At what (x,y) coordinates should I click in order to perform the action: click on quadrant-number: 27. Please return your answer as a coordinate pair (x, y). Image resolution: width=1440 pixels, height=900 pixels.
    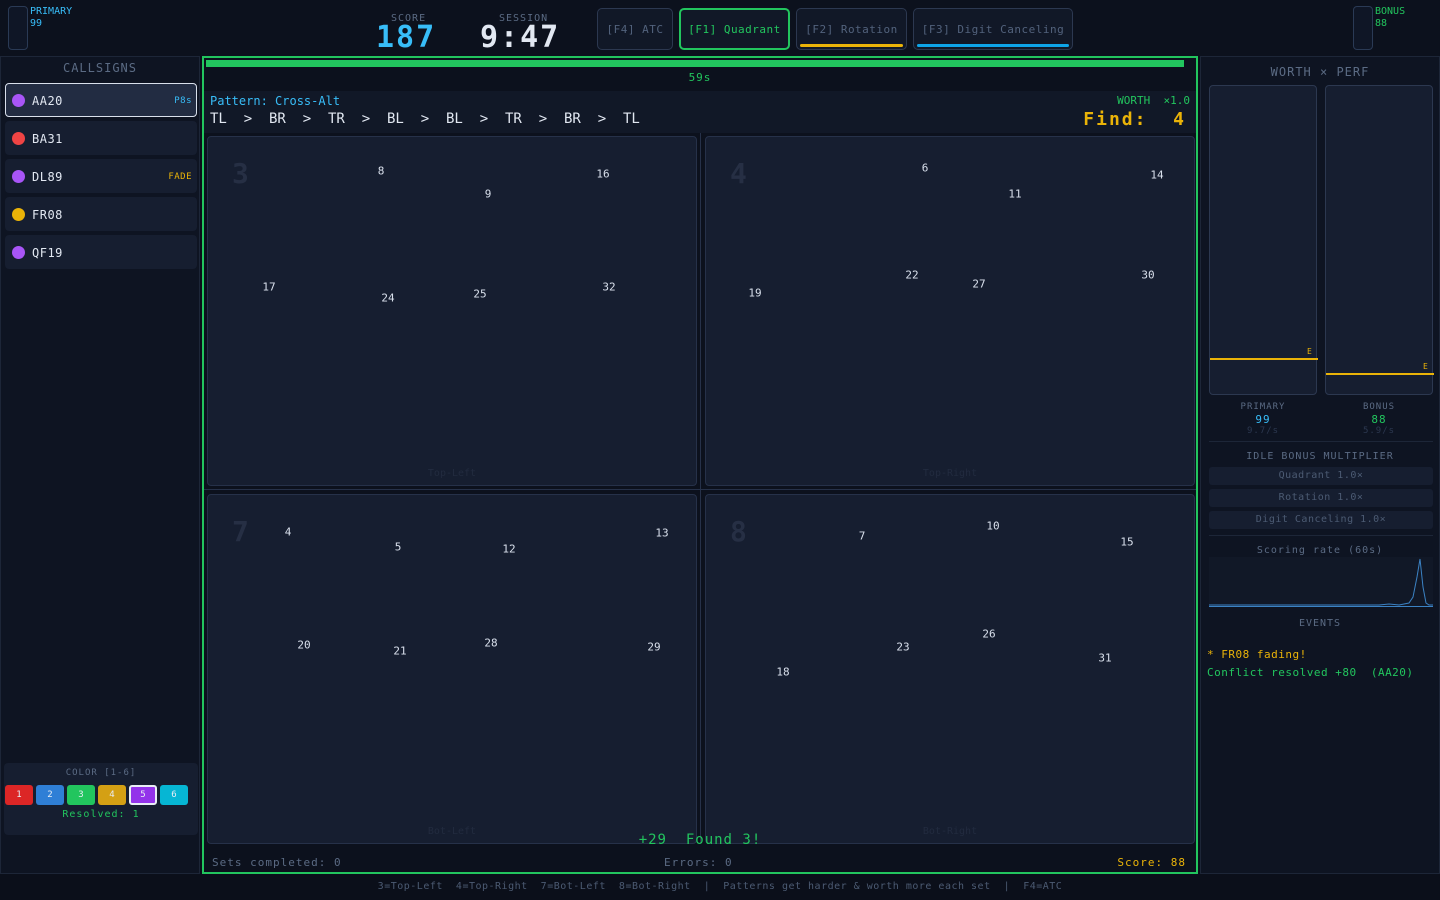
    Looking at the image, I should click on (978, 284).